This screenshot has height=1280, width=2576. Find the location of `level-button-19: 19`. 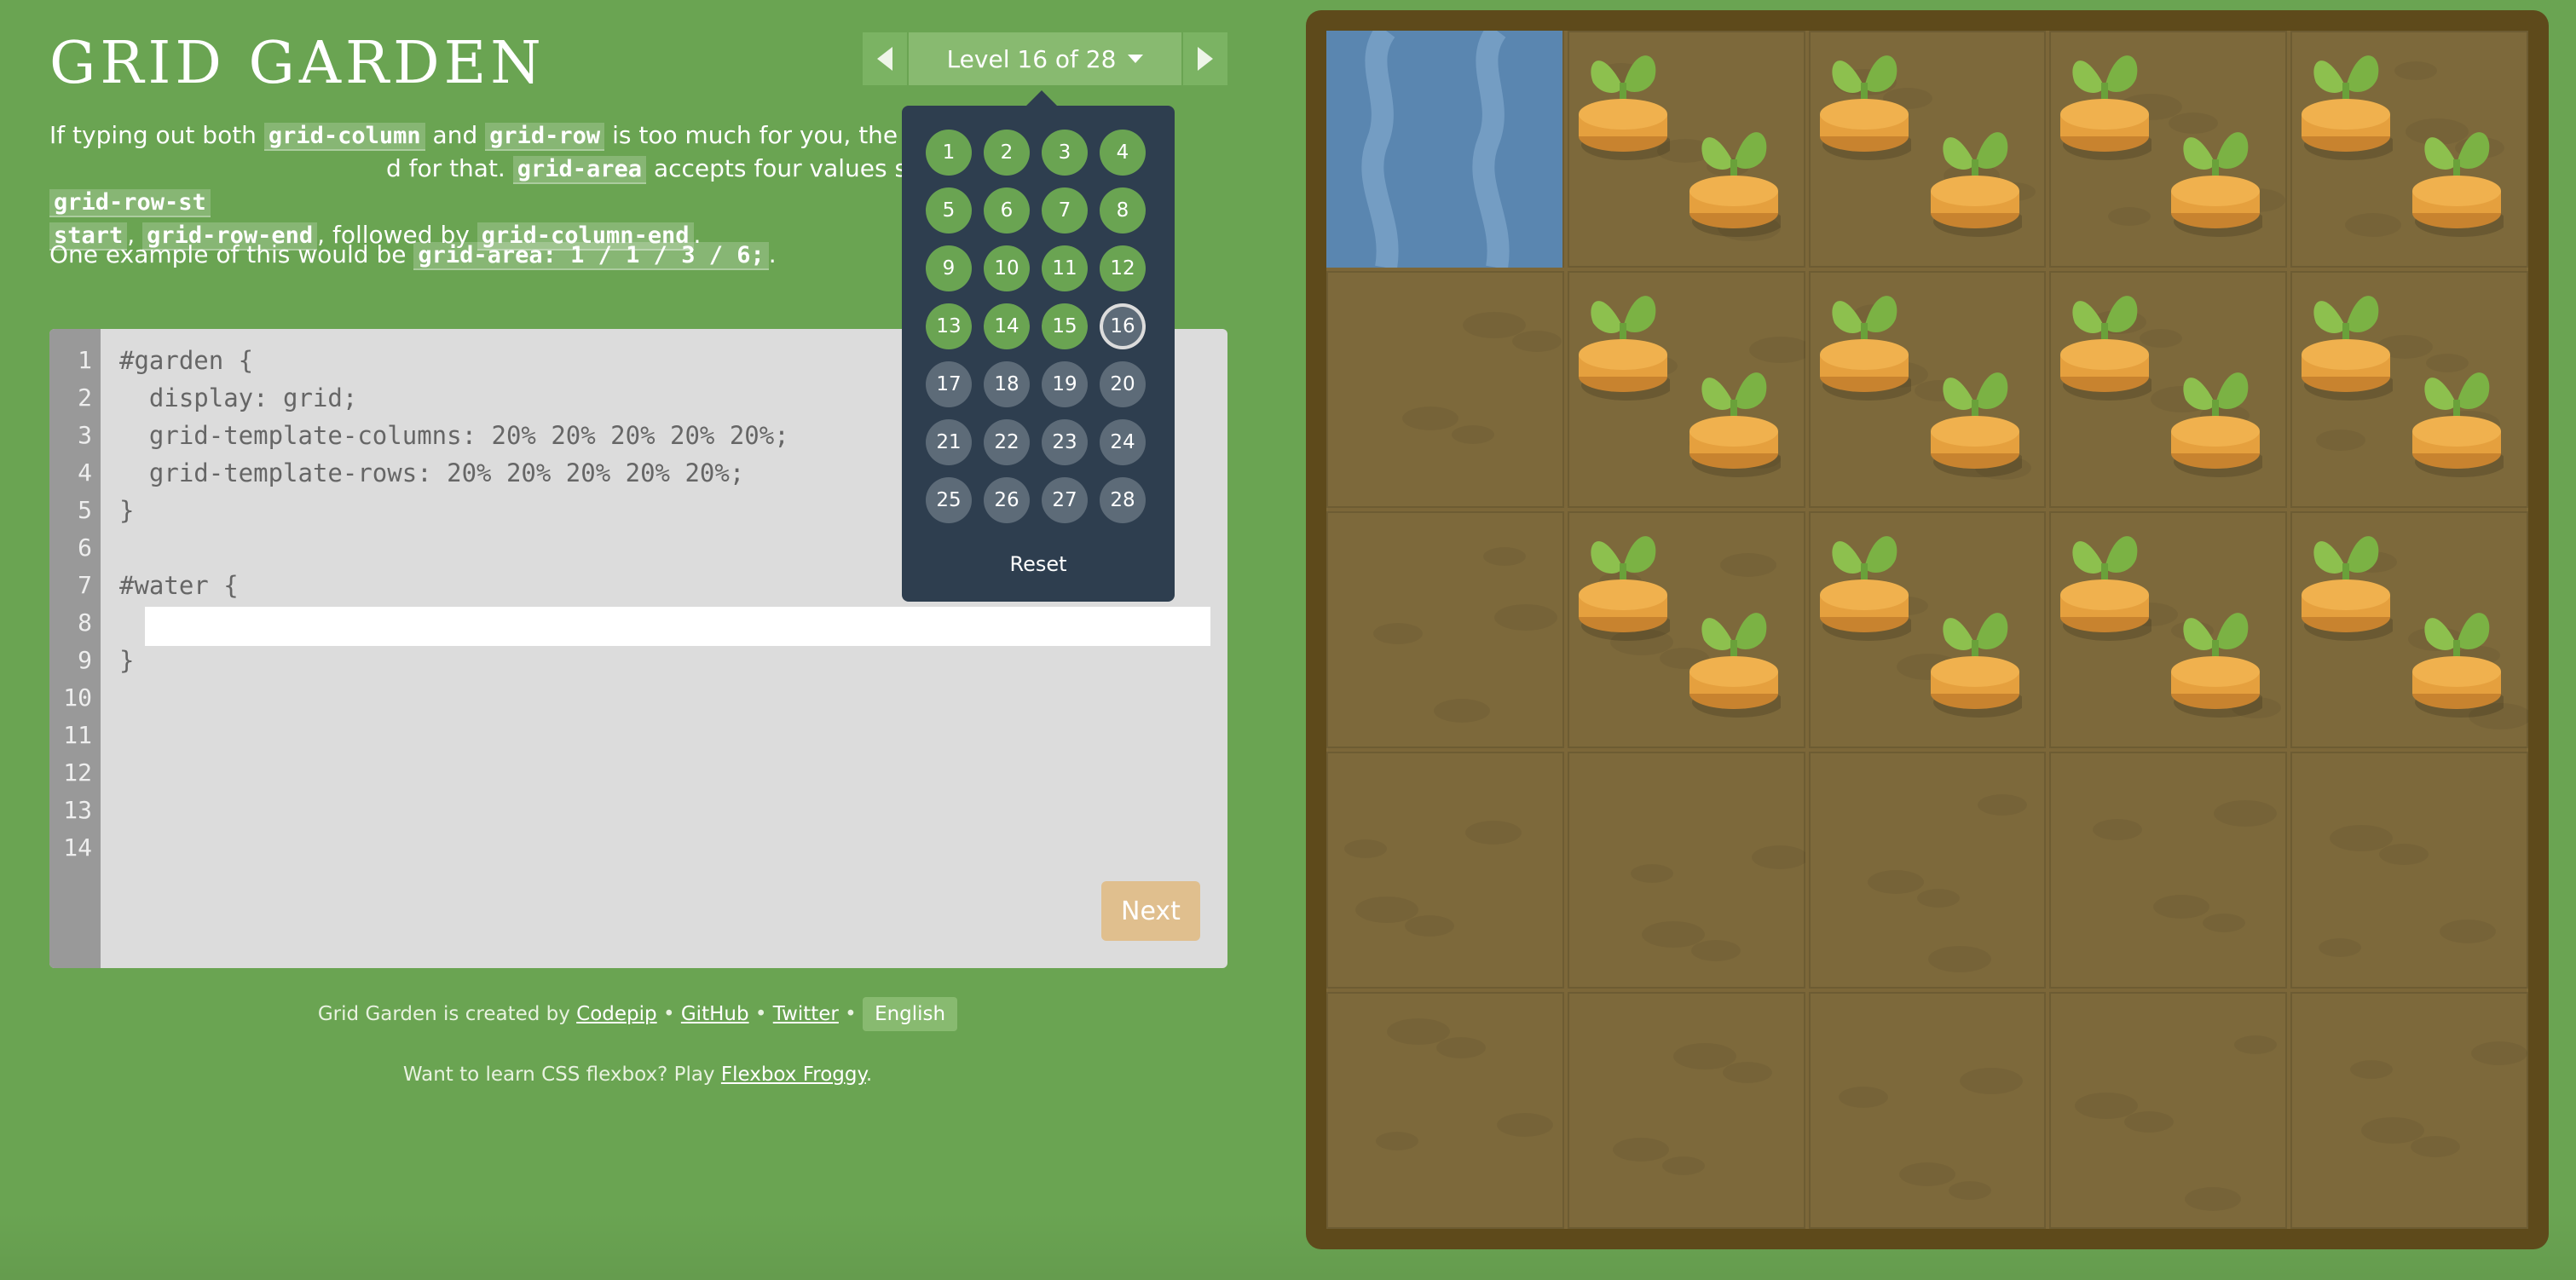

level-button-19: 19 is located at coordinates (1065, 384).